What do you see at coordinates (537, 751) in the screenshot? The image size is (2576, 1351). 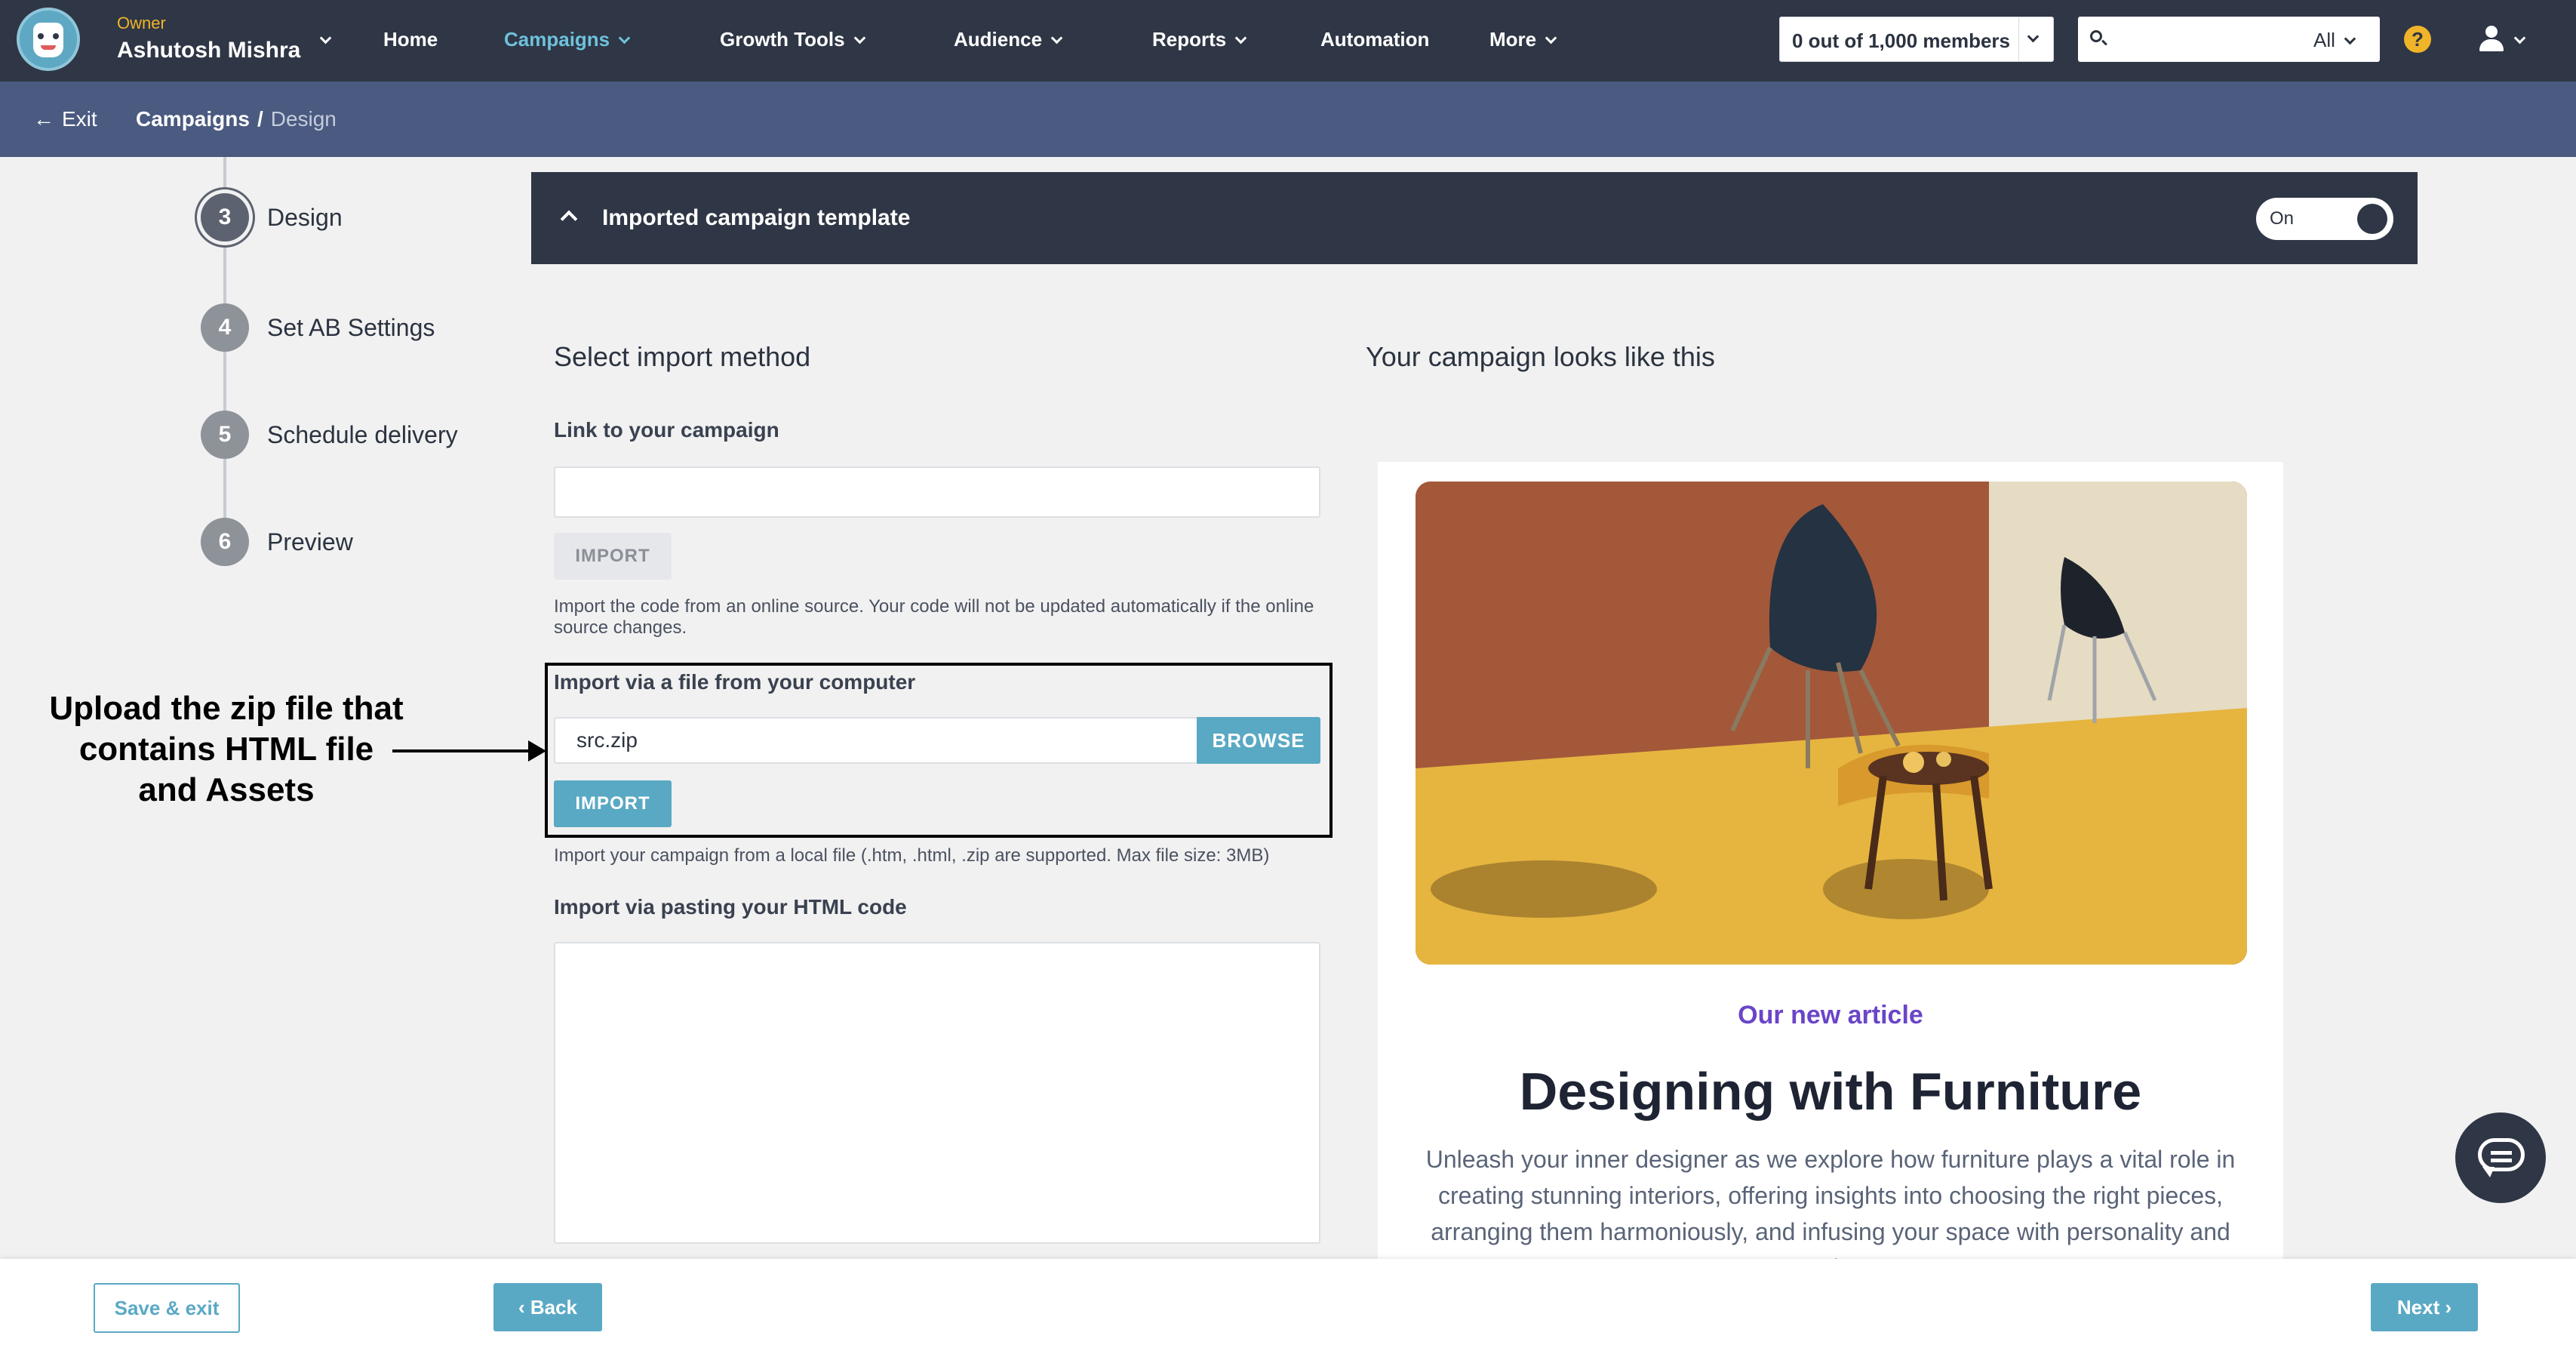 I see `arrow-right-icon` at bounding box center [537, 751].